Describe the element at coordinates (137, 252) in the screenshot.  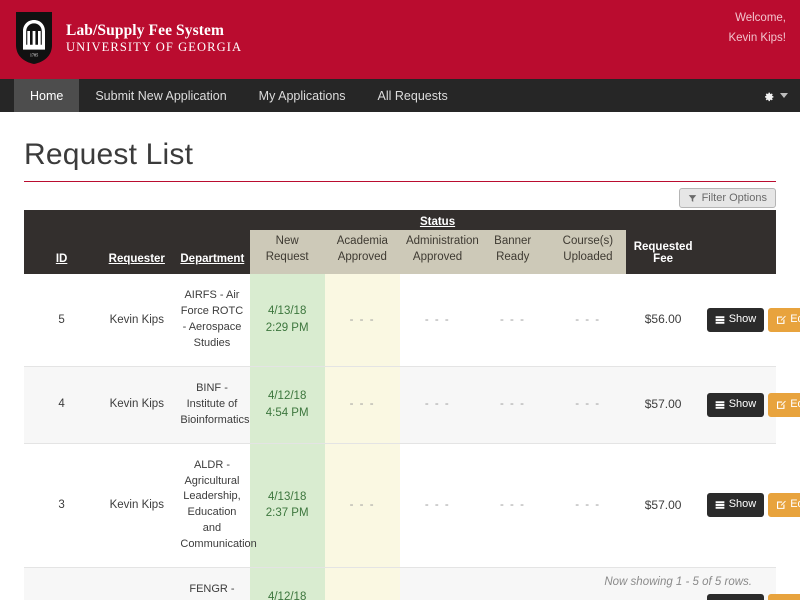
I see `column-header-requester: Requester` at that location.